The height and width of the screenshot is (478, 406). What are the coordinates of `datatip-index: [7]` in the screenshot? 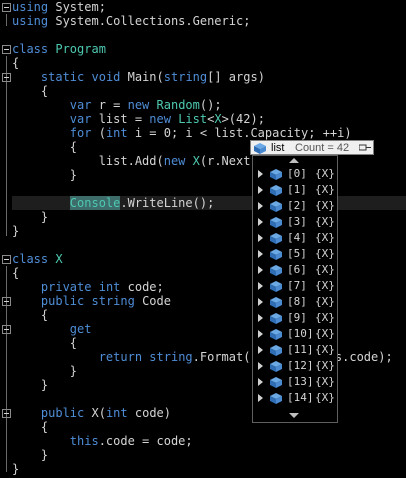 It's located at (297, 285).